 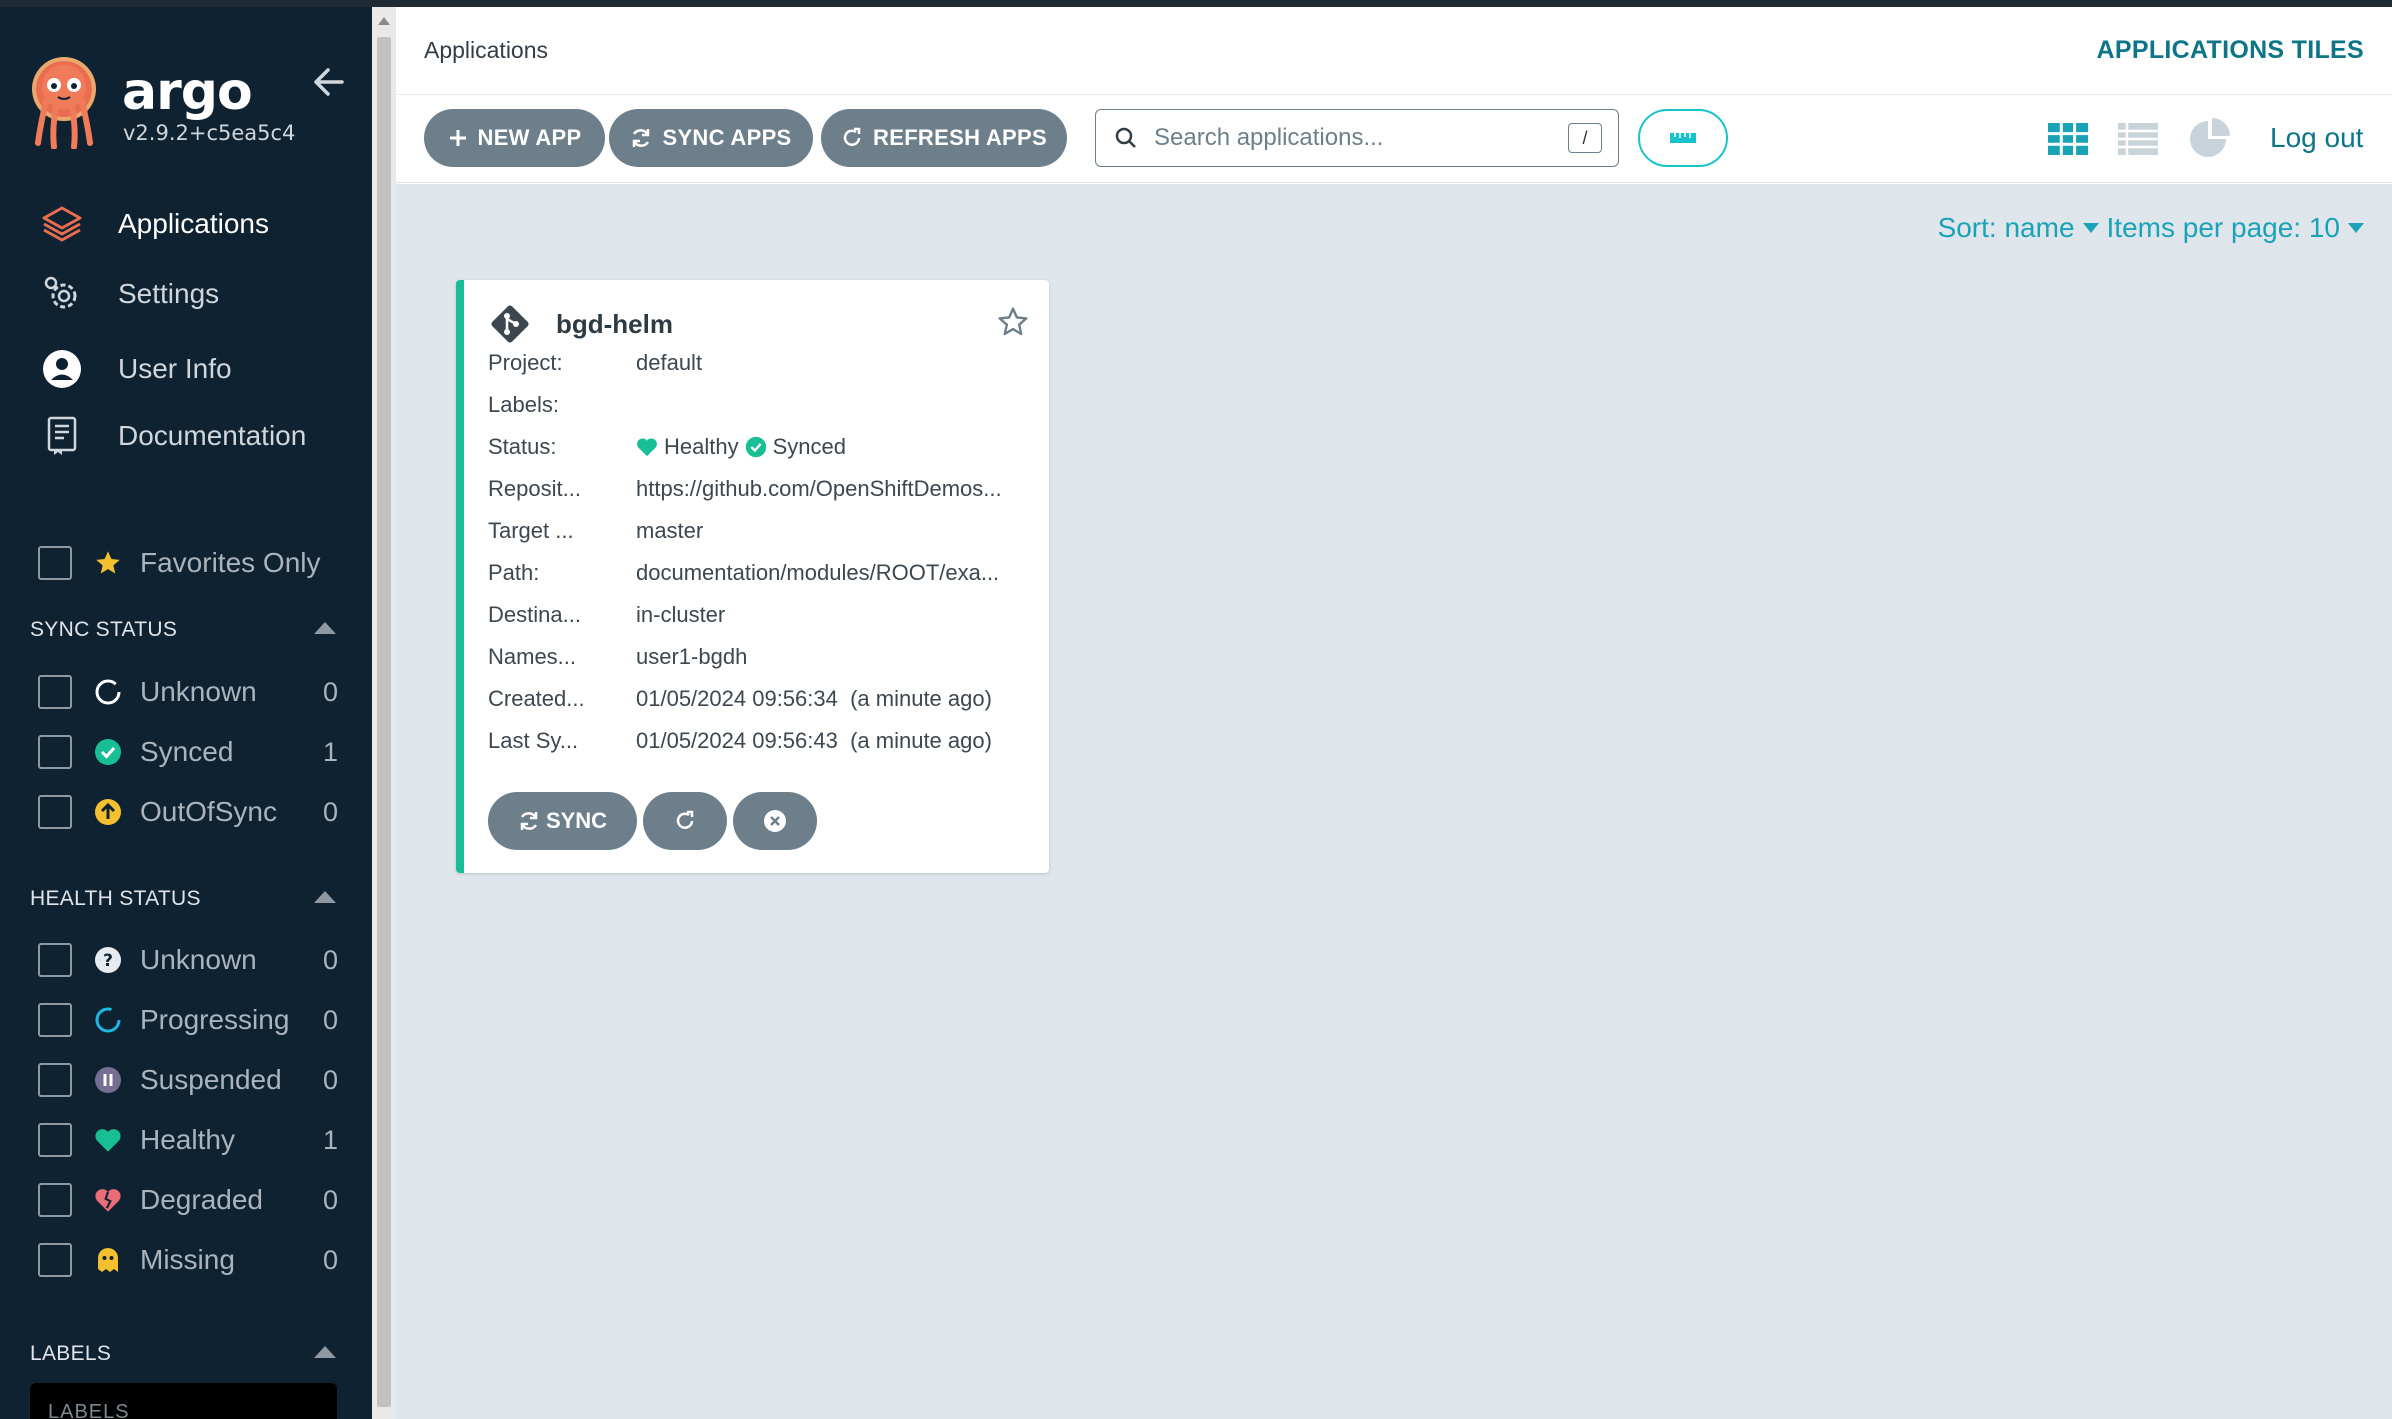 What do you see at coordinates (1354, 138) in the screenshot?
I see `search-input` at bounding box center [1354, 138].